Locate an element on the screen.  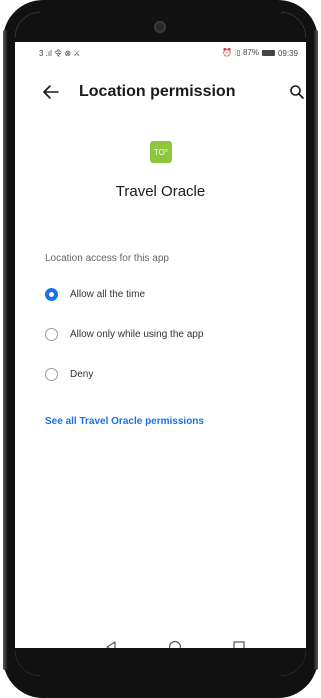
clock: 09:39 is located at coordinates (287, 53).